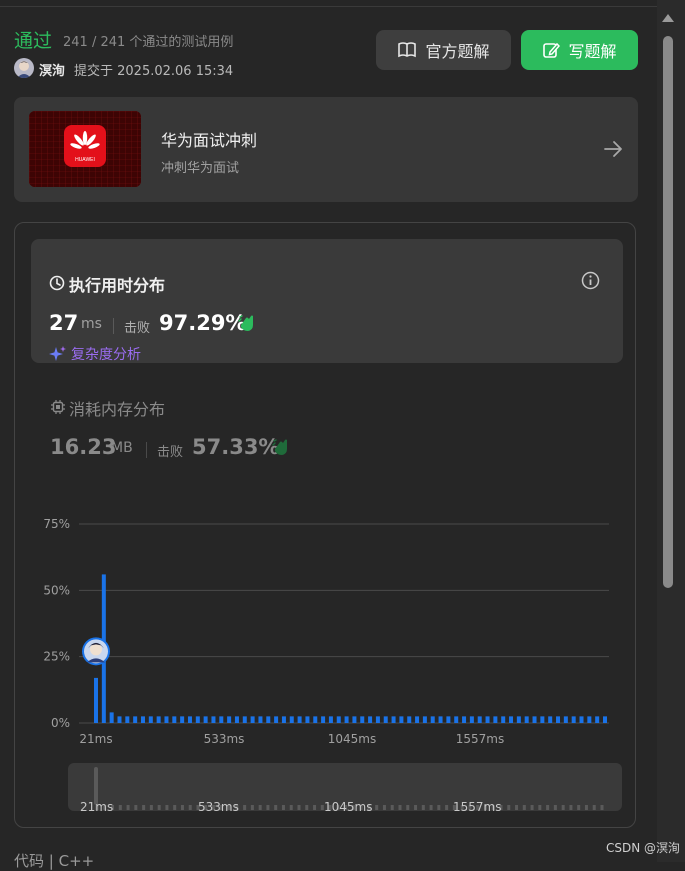 This screenshot has height=871, width=685. What do you see at coordinates (54, 860) in the screenshot?
I see `code-section-header: 代码 | C++` at bounding box center [54, 860].